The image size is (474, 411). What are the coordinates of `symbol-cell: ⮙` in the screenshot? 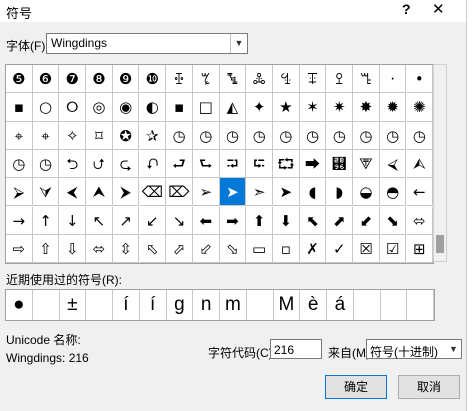 It's located at (420, 164).